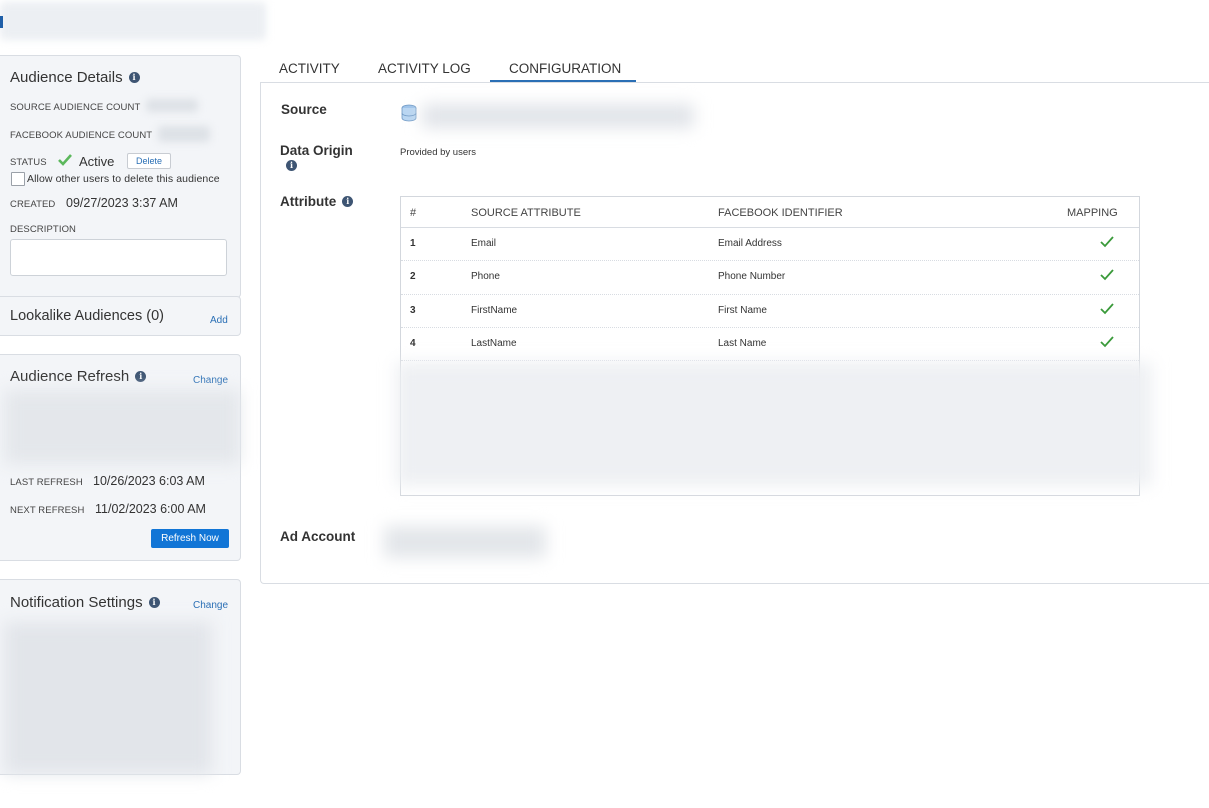  Describe the element at coordinates (122, 203) in the screenshot. I see `created-value: 09/27/2023 3:37 AM` at that location.